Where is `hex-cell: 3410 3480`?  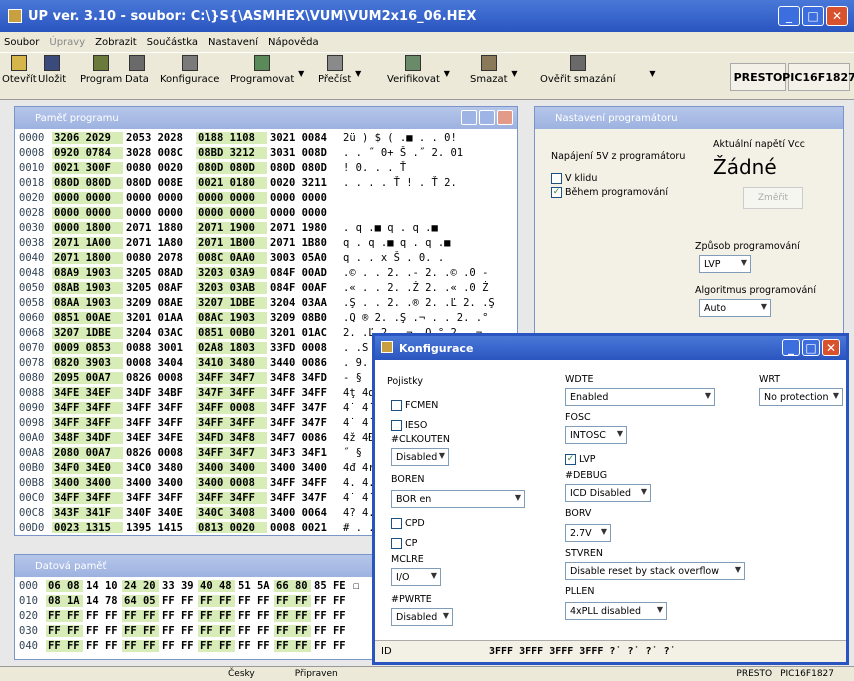 hex-cell: 3410 3480 is located at coordinates (231, 362).